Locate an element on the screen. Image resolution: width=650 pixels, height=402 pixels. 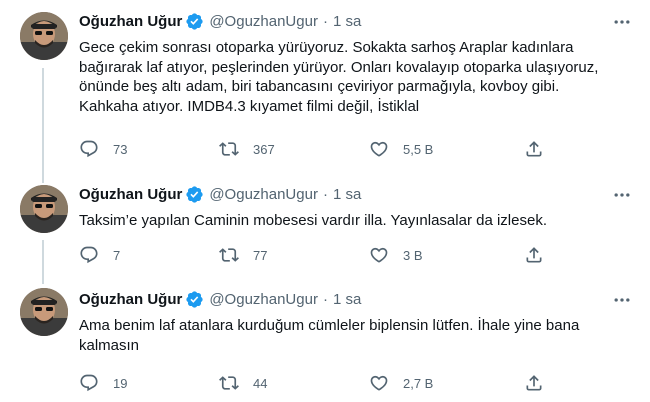
reply-button: 73 is located at coordinates (103, 149).